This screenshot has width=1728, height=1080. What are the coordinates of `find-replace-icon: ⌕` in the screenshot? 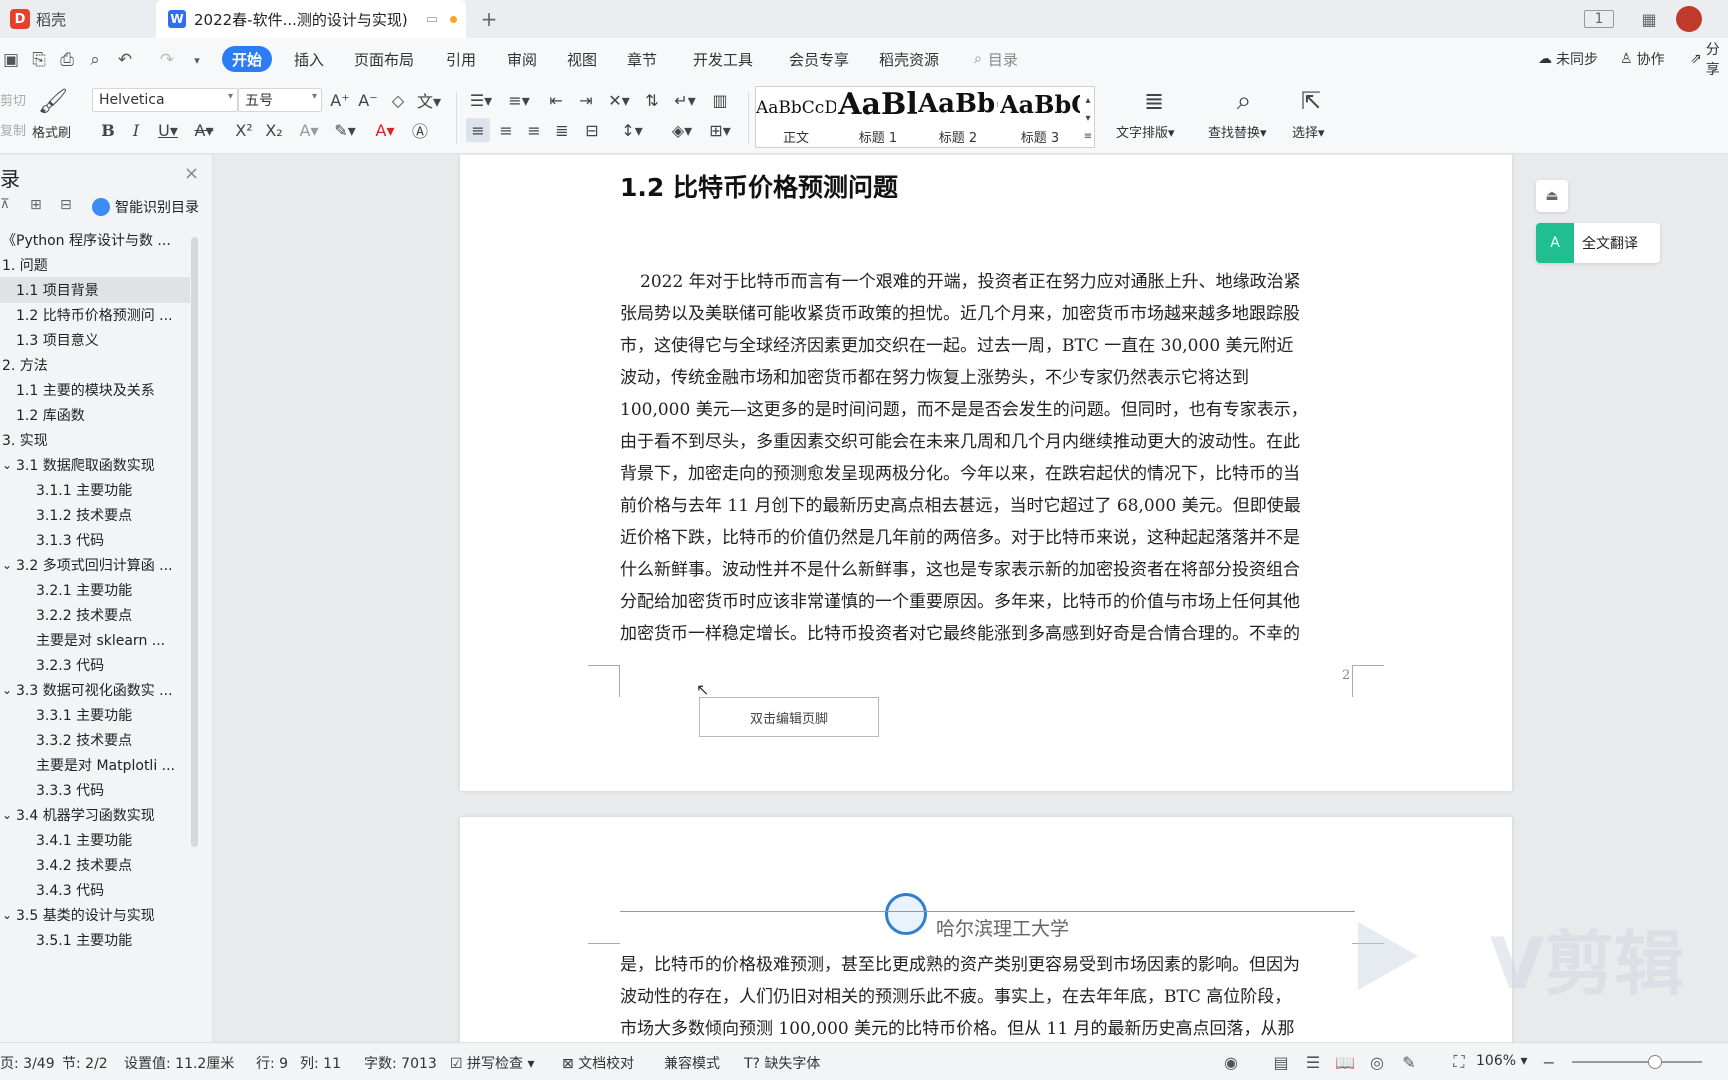 It's located at (1244, 101).